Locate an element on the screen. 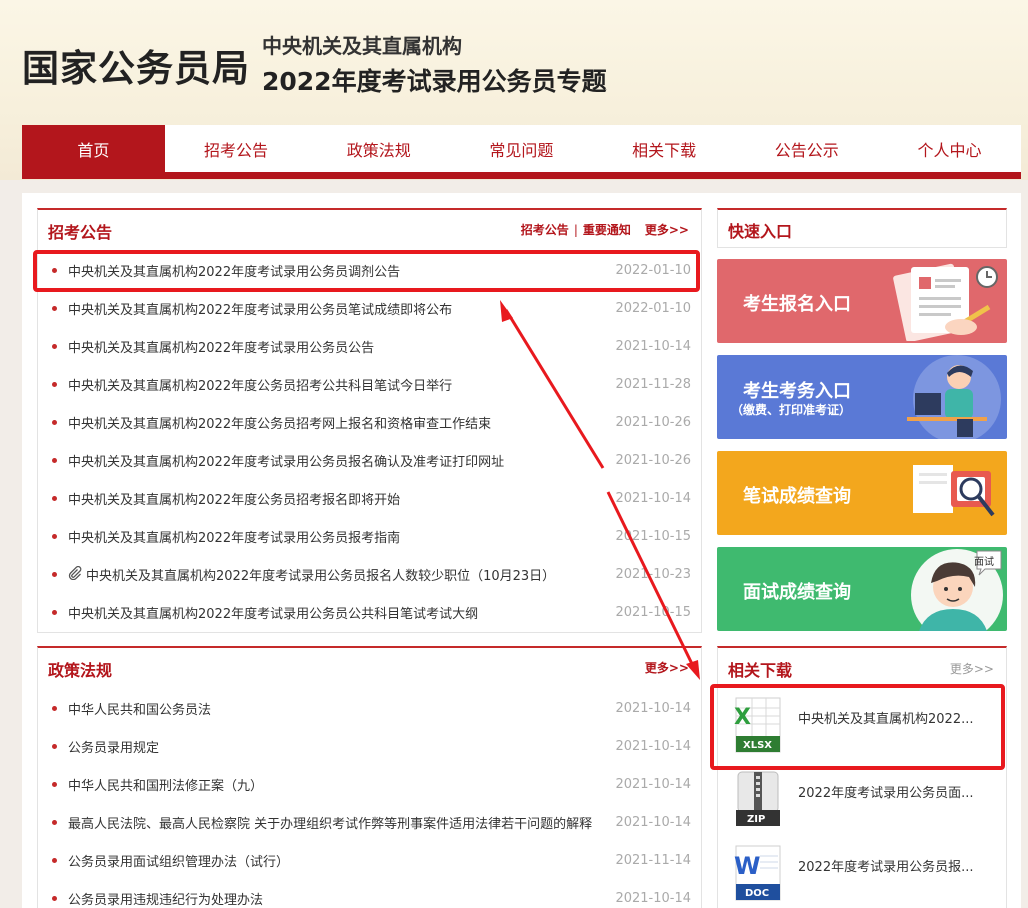  arrow-head-up-icon is located at coordinates (506, 311).